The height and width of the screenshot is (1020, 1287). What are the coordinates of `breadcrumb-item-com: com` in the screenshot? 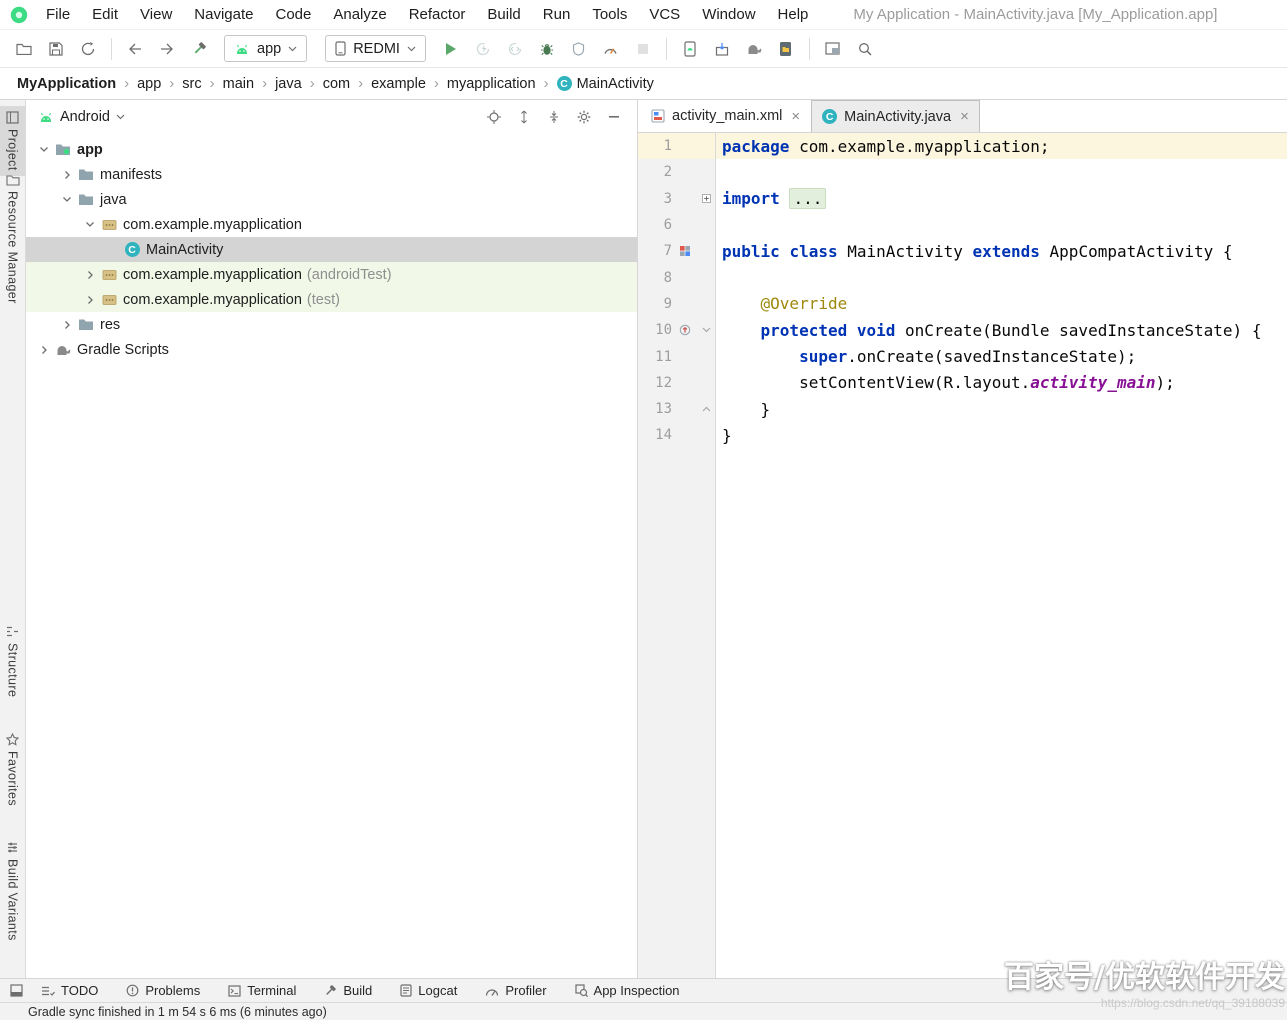 It's located at (336, 84).